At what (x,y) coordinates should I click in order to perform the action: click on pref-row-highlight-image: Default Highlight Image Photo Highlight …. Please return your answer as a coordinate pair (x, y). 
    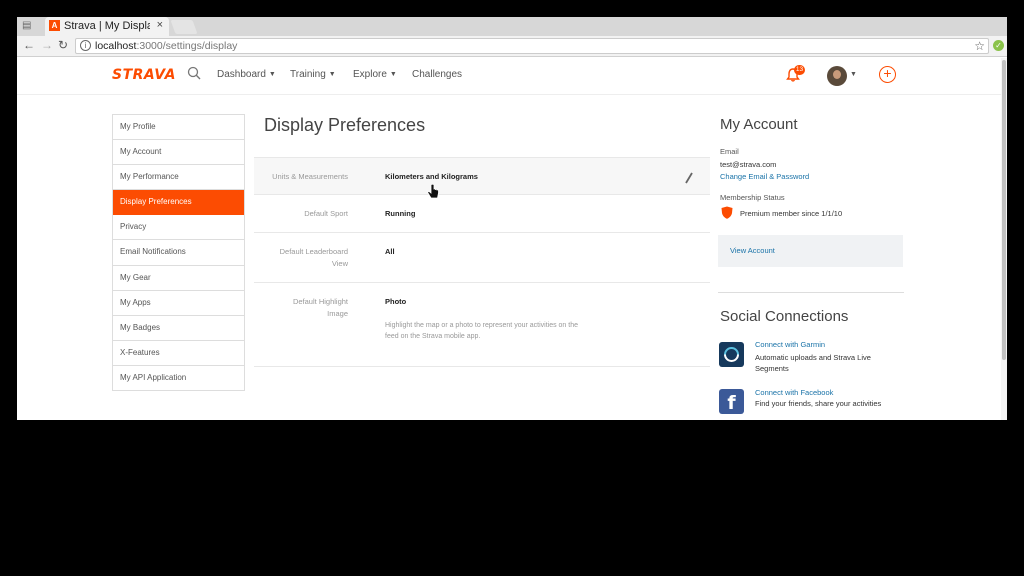
    Looking at the image, I should click on (482, 325).